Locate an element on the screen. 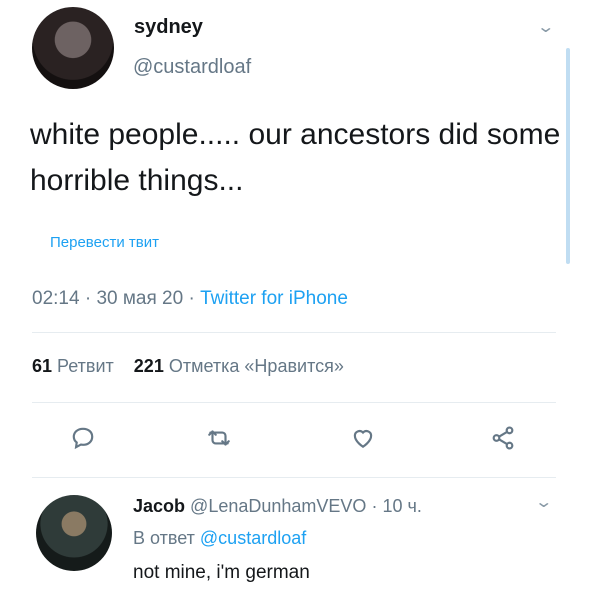  tweet-time: 02:14 is located at coordinates (56, 298).